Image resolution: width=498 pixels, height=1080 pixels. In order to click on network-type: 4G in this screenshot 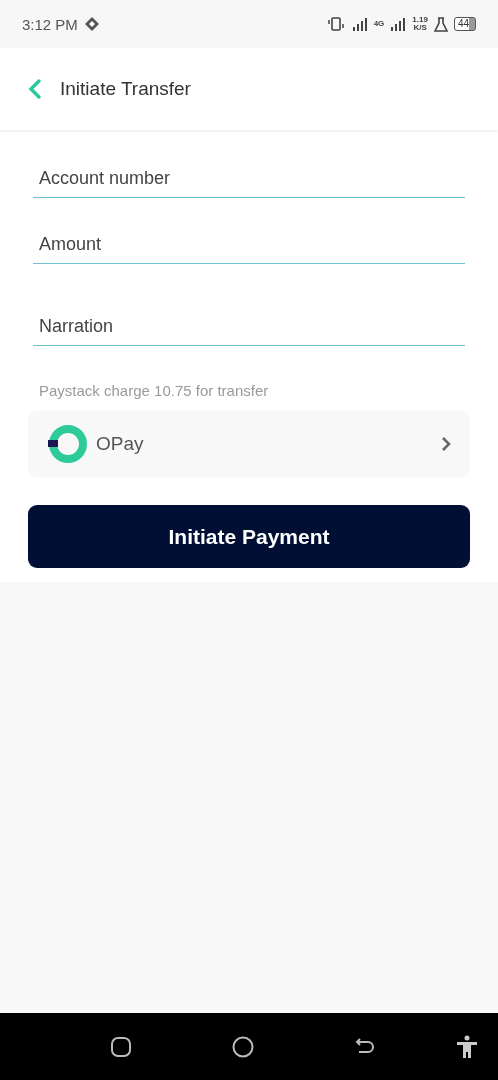, I will do `click(379, 24)`.